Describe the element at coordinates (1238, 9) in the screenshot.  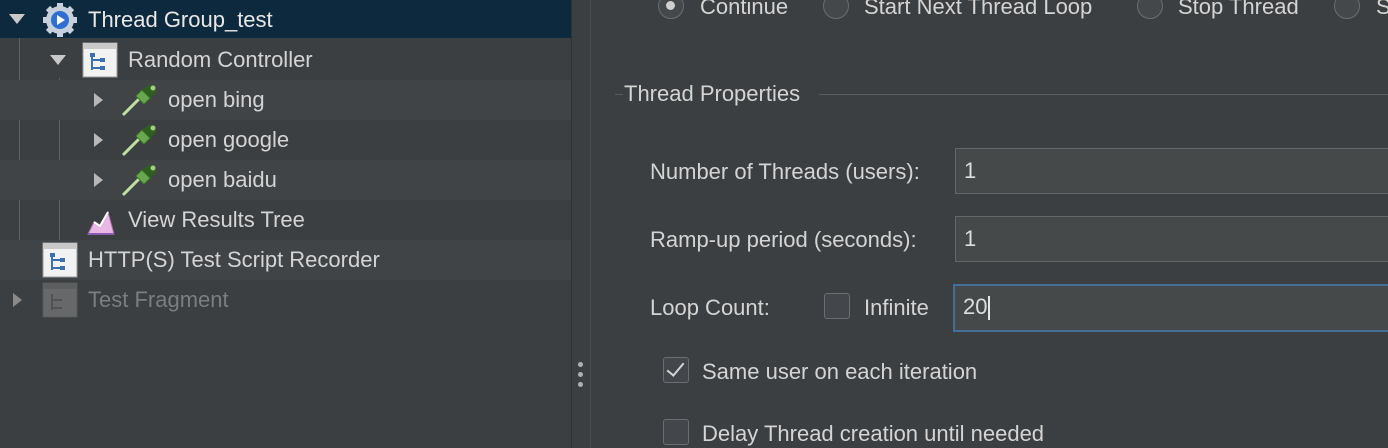
I see `radio-label-stop-thread: Stop Thread` at that location.